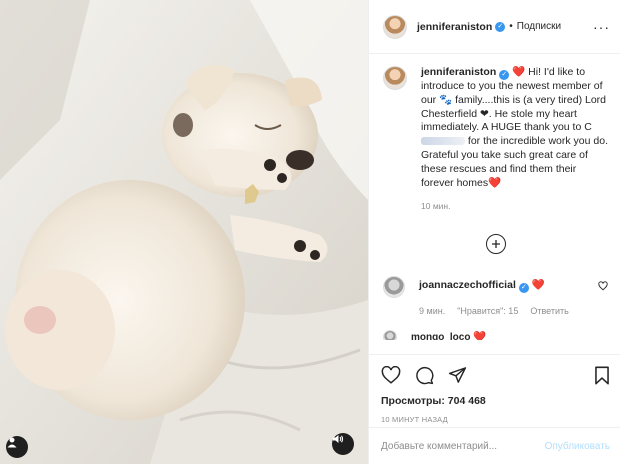 The image size is (620, 464). Describe the element at coordinates (495, 335) in the screenshot. I see `comment-item: mongo_loco ❤️` at that location.